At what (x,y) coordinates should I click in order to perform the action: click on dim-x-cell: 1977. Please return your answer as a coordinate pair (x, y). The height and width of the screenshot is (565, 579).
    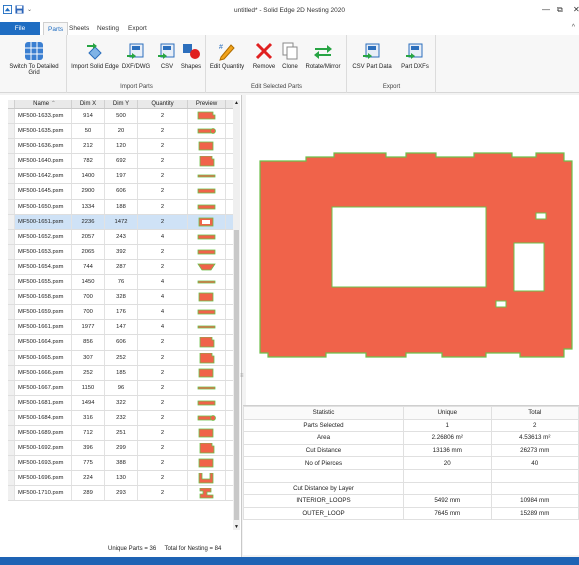
    Looking at the image, I should click on (88, 327).